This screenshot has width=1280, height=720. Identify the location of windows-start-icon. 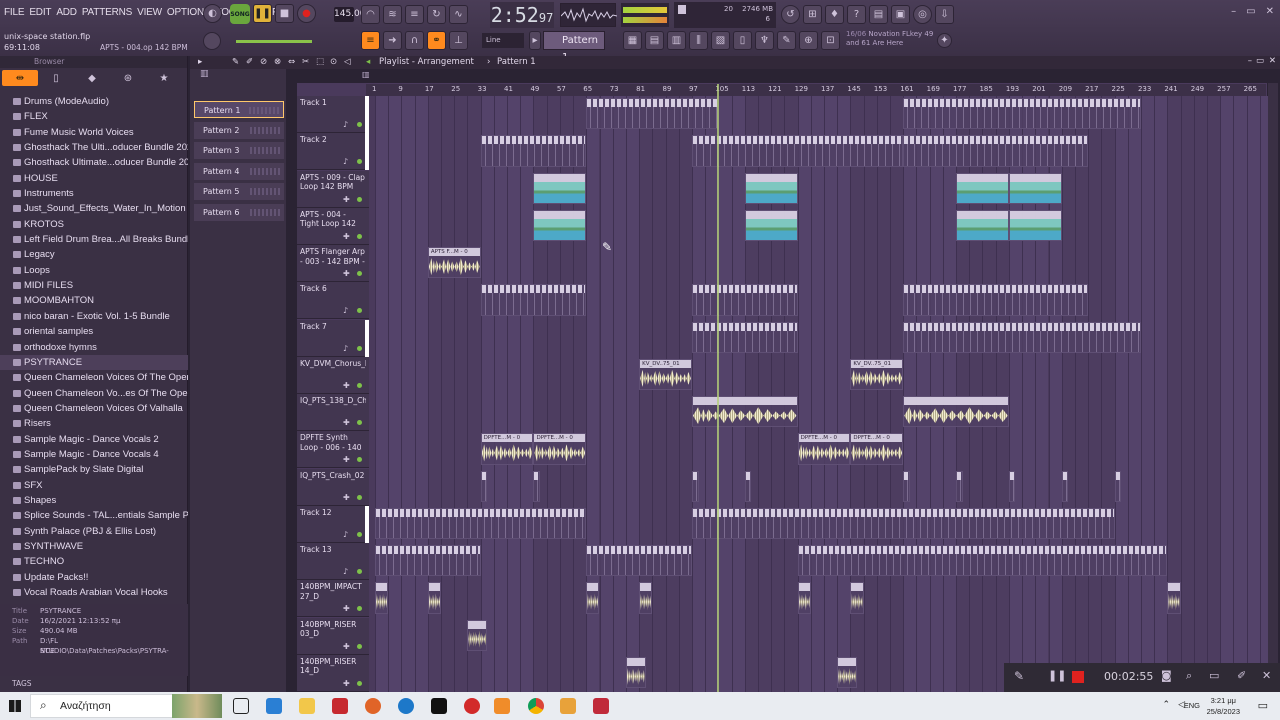
(15, 706).